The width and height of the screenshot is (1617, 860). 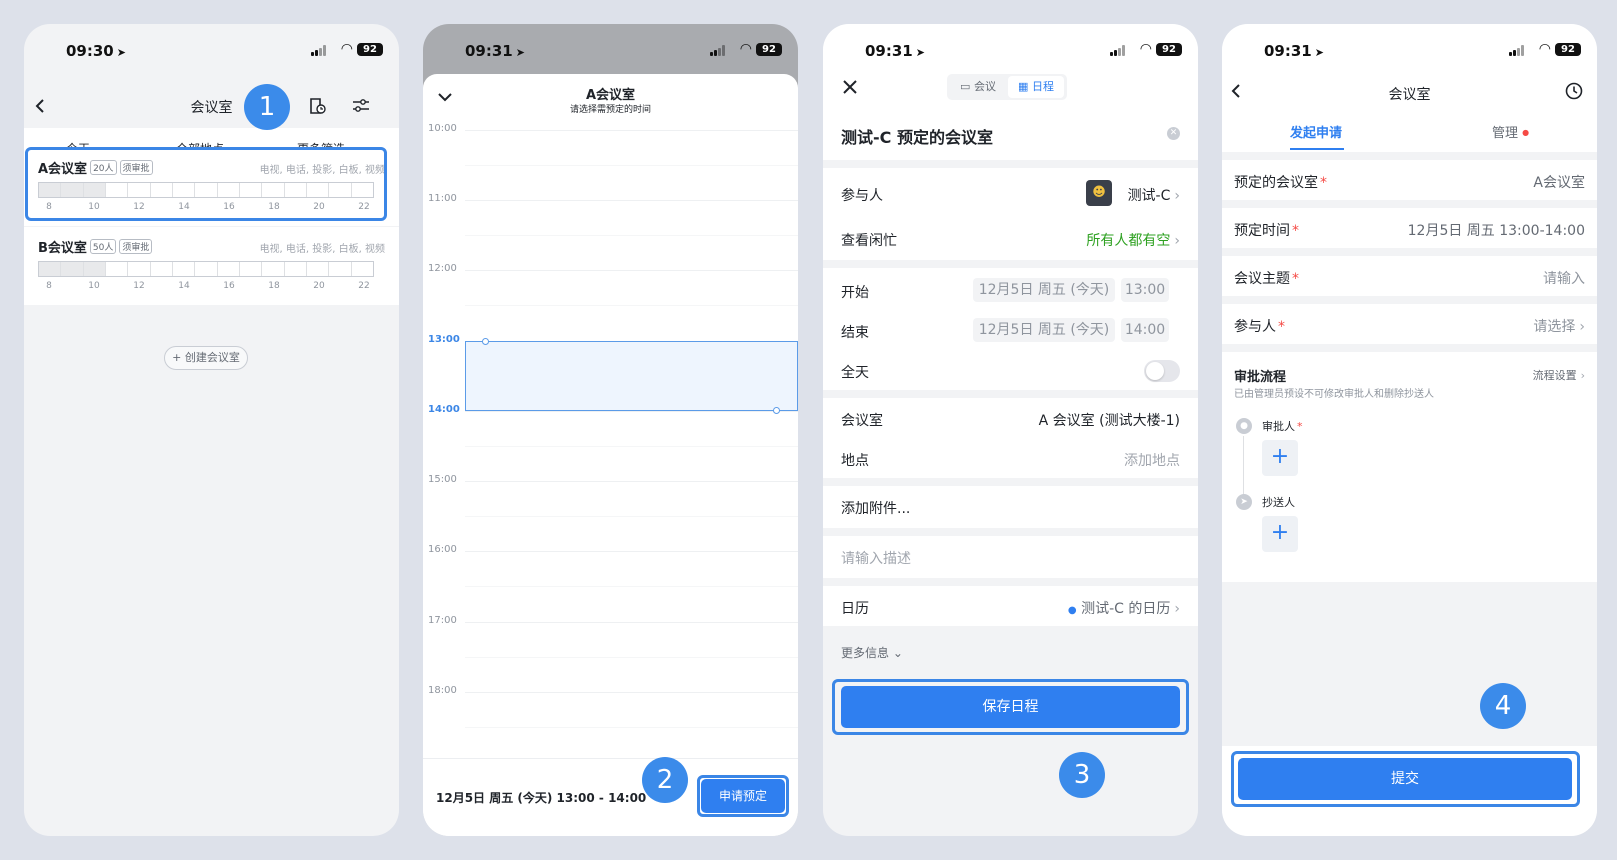 What do you see at coordinates (1510, 131) in the screenshot?
I see `tab-manage: 管理 ●` at bounding box center [1510, 131].